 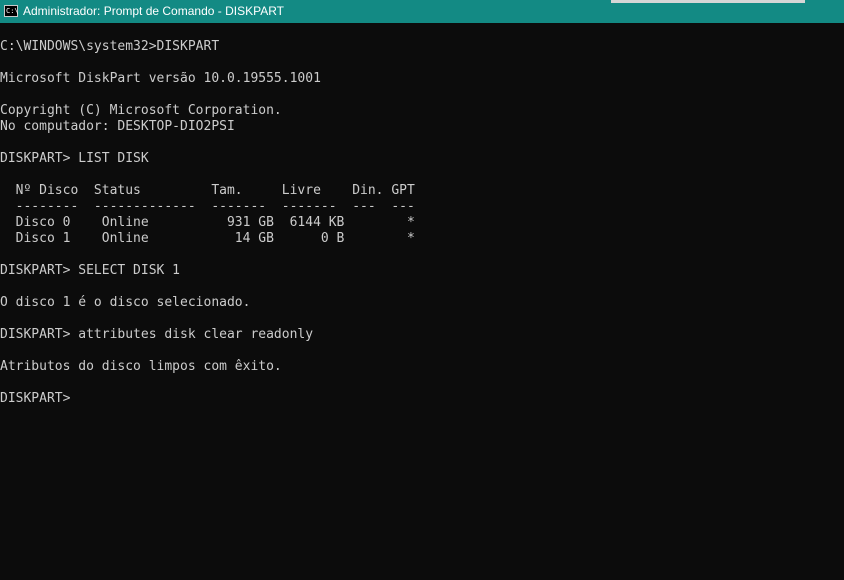 I want to click on console-line-attributes-result: Atributos do disco limpos com êxito., so click(x=141, y=366).